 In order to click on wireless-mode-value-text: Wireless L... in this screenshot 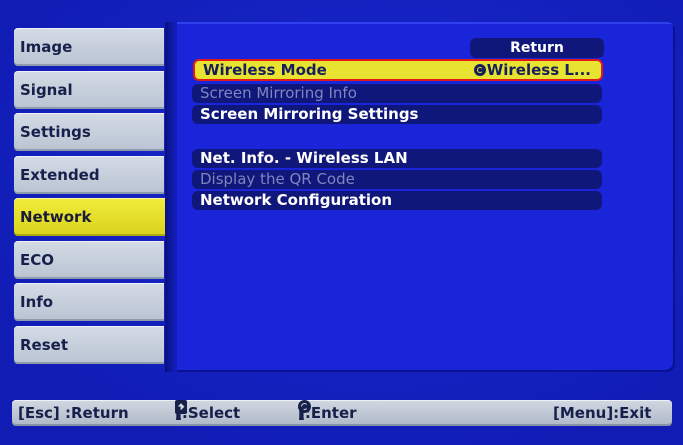, I will do `click(538, 70)`.